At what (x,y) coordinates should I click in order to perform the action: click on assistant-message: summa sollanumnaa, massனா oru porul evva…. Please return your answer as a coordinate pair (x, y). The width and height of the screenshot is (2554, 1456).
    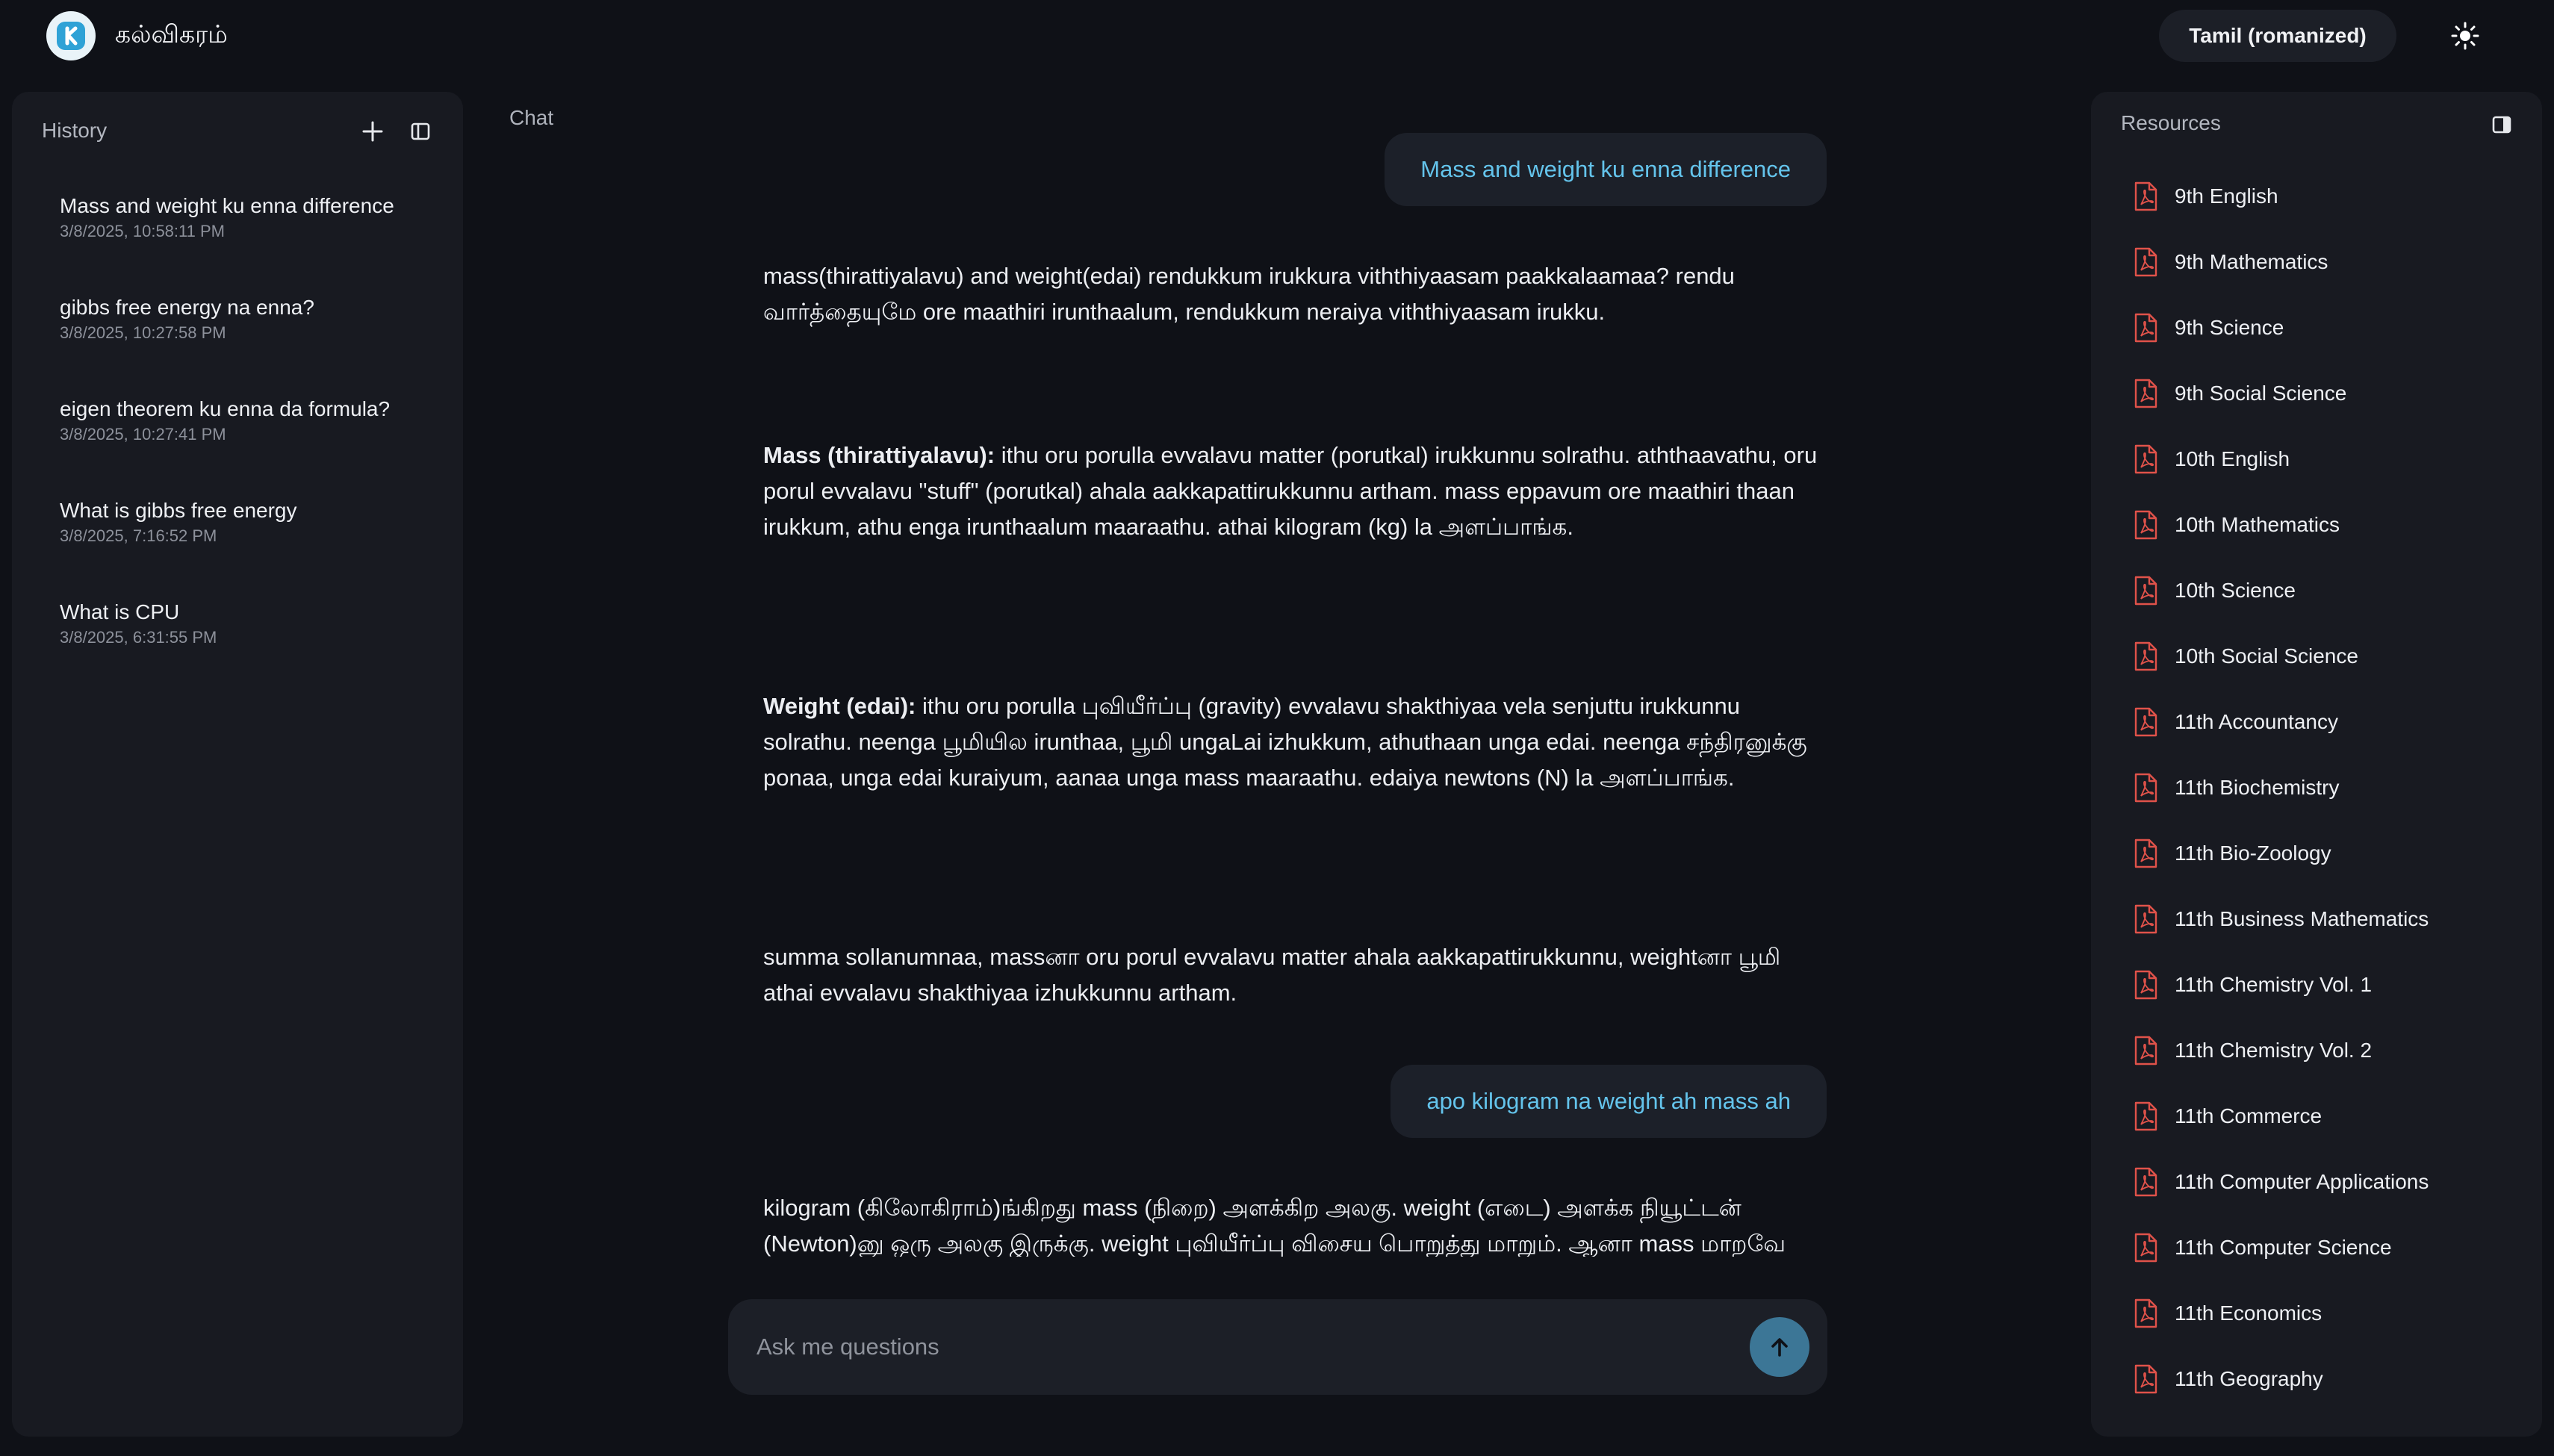
    Looking at the image, I should click on (1272, 975).